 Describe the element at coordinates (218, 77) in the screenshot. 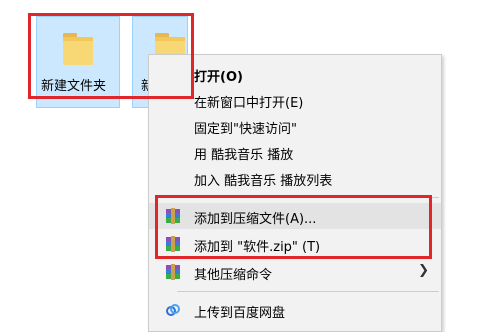

I see `menu-item-label: 打开(O)` at that location.